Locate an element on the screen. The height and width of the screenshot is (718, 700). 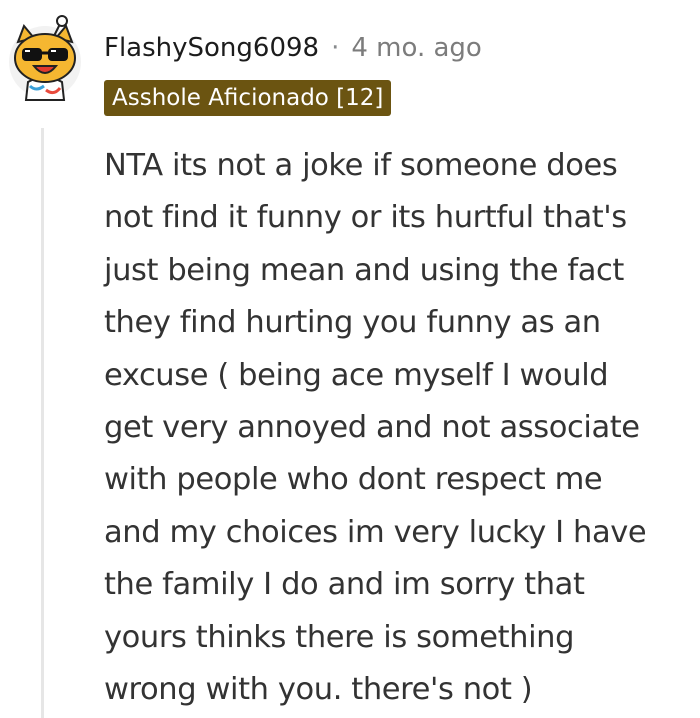
username-link: FlashySong6098 is located at coordinates (211, 48).